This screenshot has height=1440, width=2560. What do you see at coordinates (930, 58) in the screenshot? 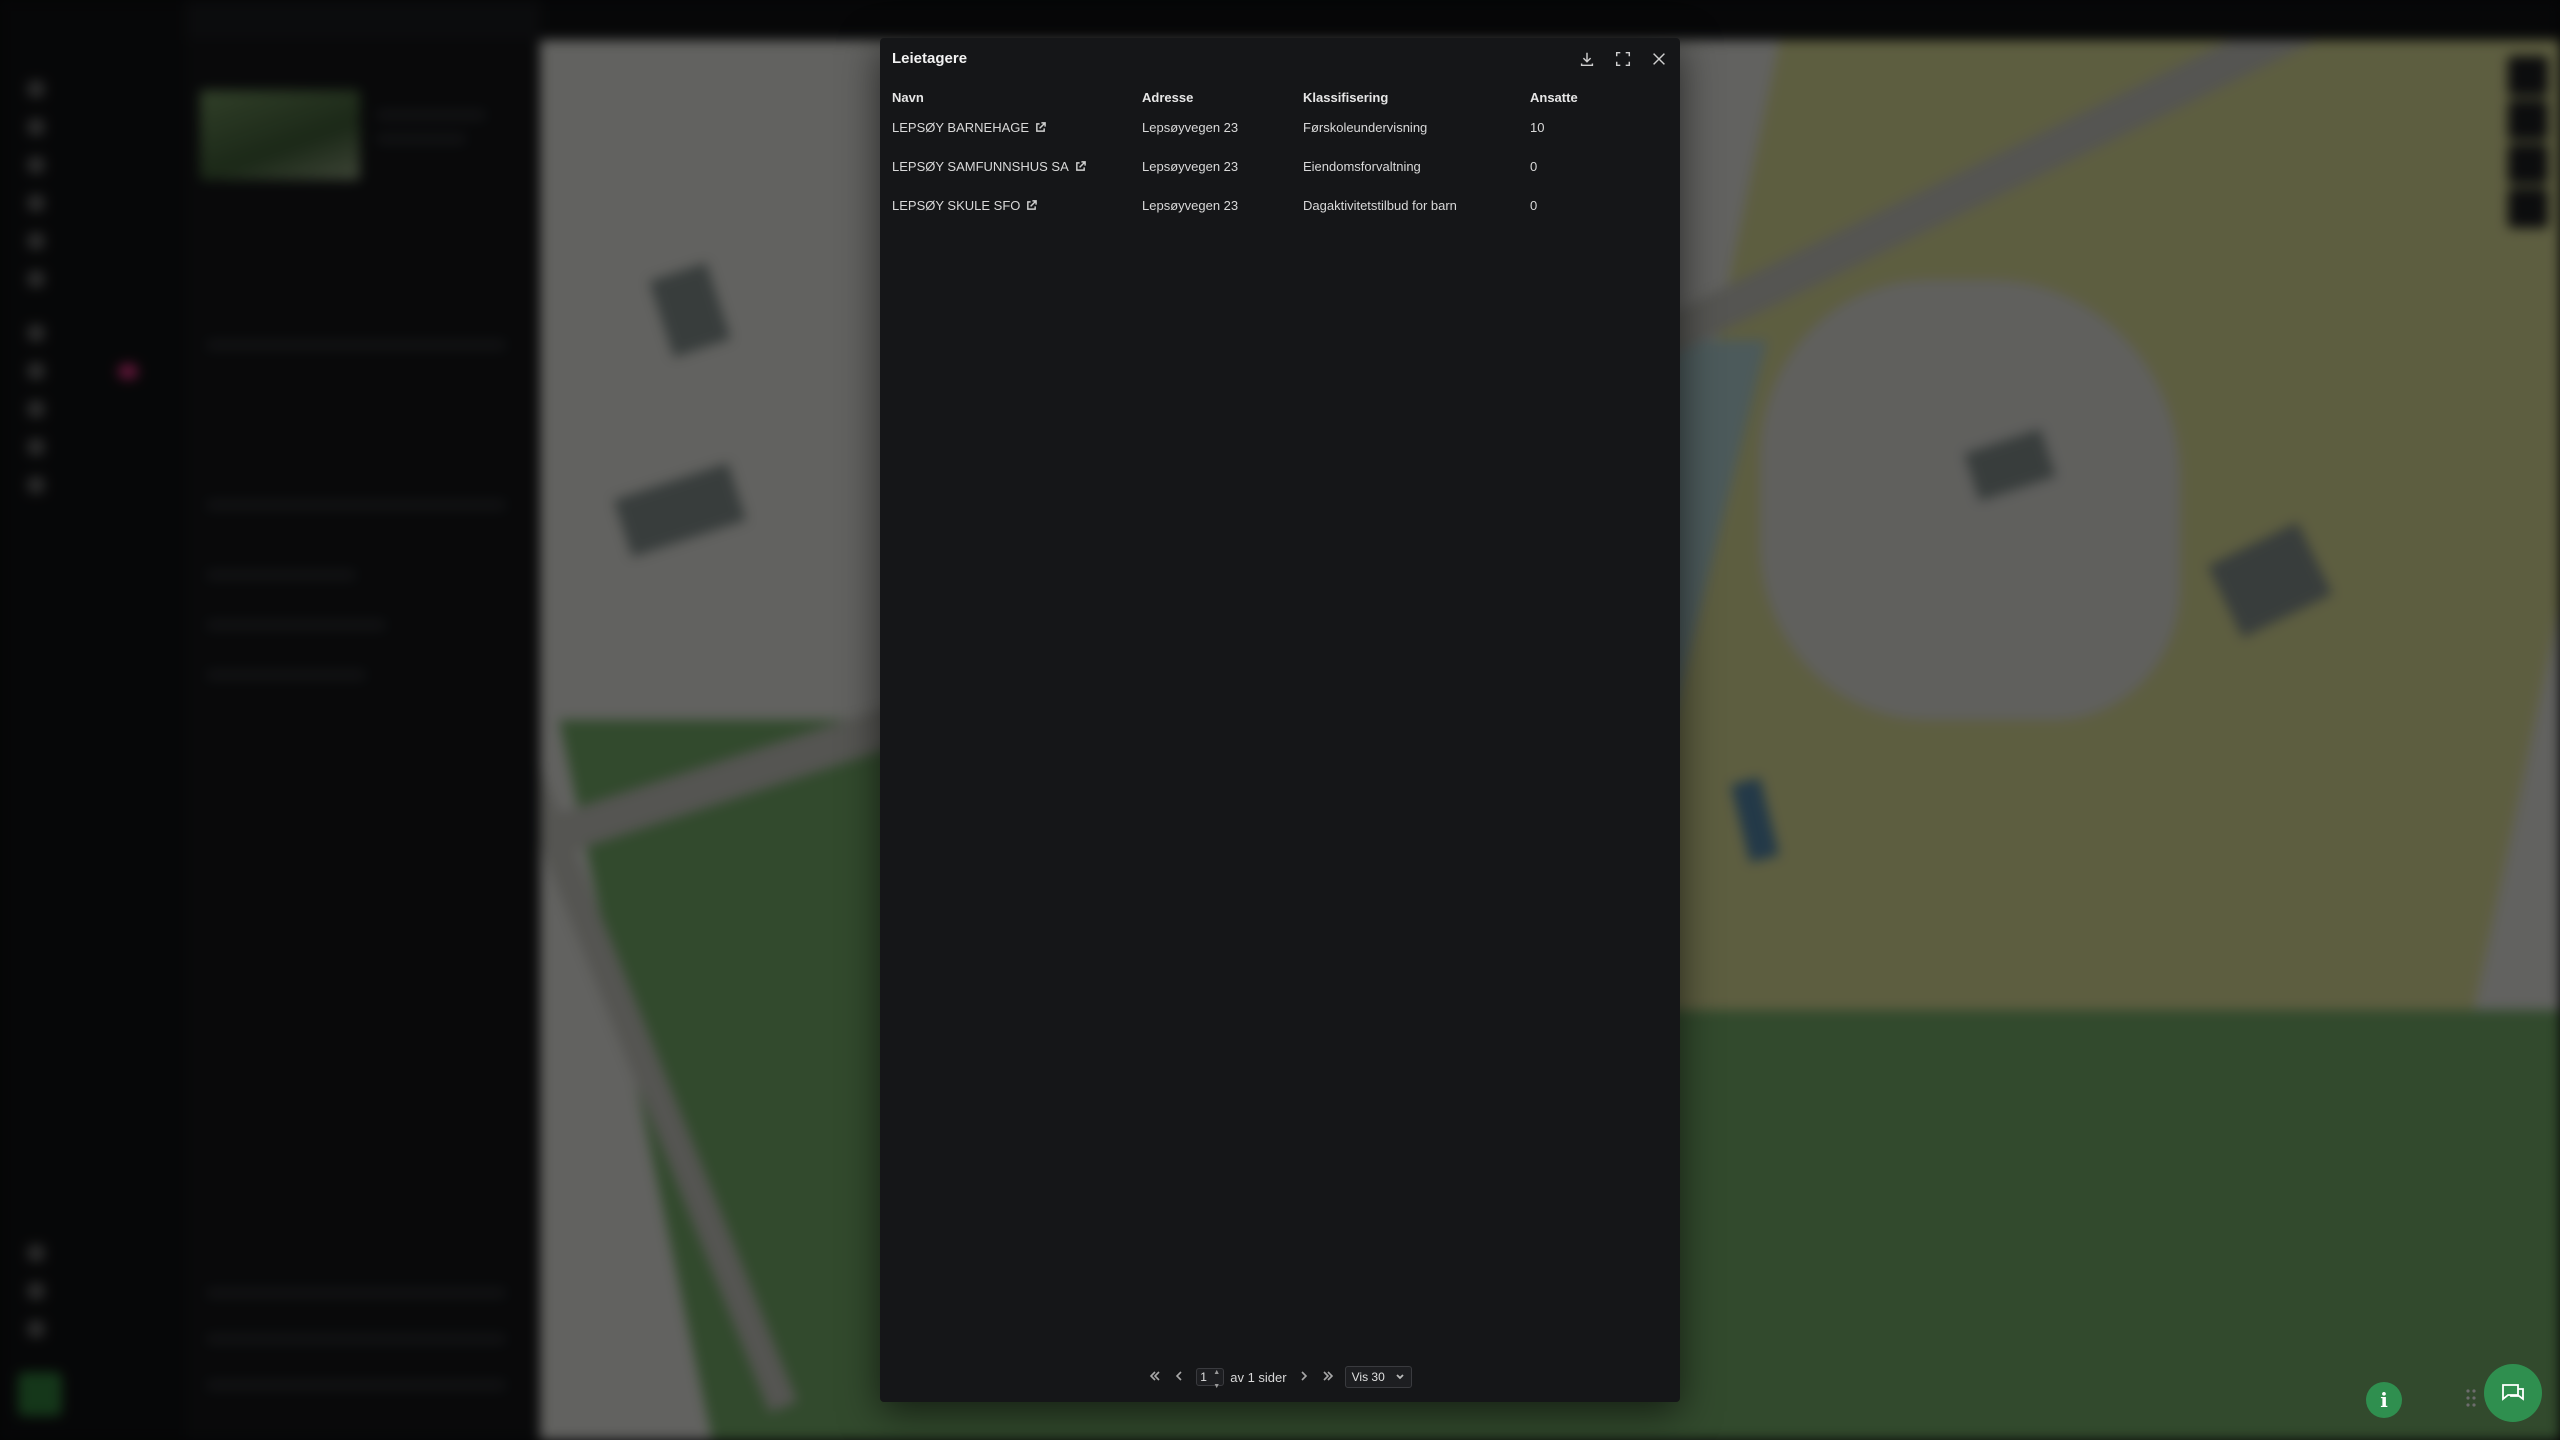
I see `modal-title: Leietagere` at bounding box center [930, 58].